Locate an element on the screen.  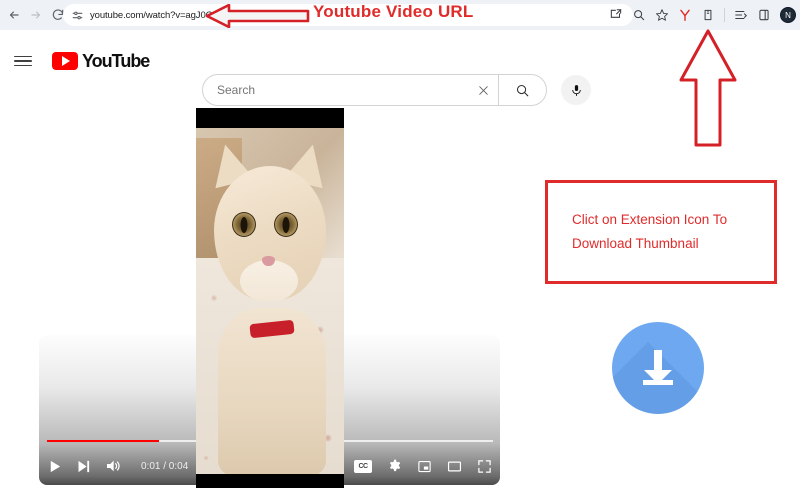
reading-list-icon is located at coordinates (741, 15).